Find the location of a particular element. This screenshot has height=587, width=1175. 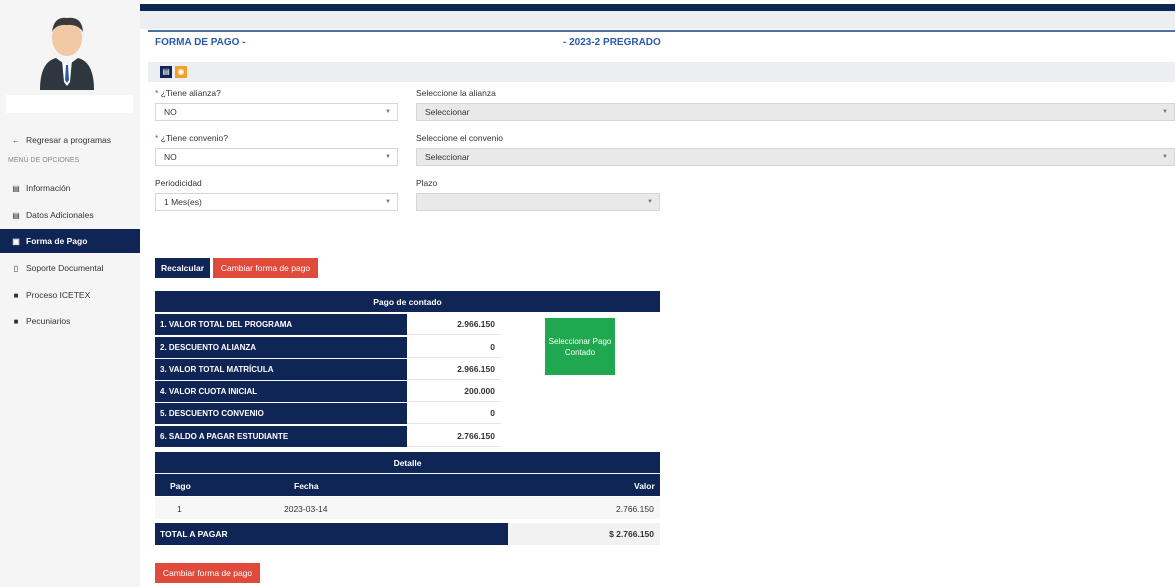

table-row-label: 3. VALOR TOTAL MATRÍCULA is located at coordinates (281, 369).